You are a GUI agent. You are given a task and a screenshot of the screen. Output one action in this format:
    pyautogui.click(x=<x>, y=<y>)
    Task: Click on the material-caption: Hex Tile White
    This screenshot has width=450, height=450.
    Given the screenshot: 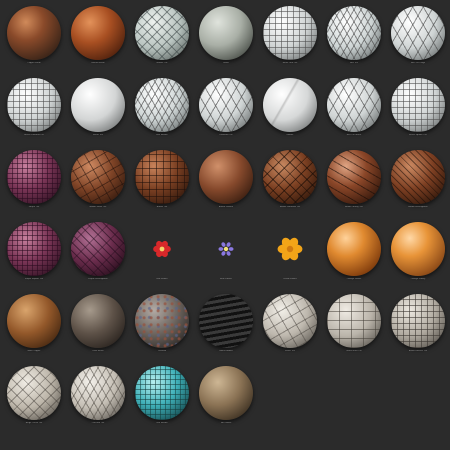 What is the action you would take?
    pyautogui.click(x=354, y=135)
    